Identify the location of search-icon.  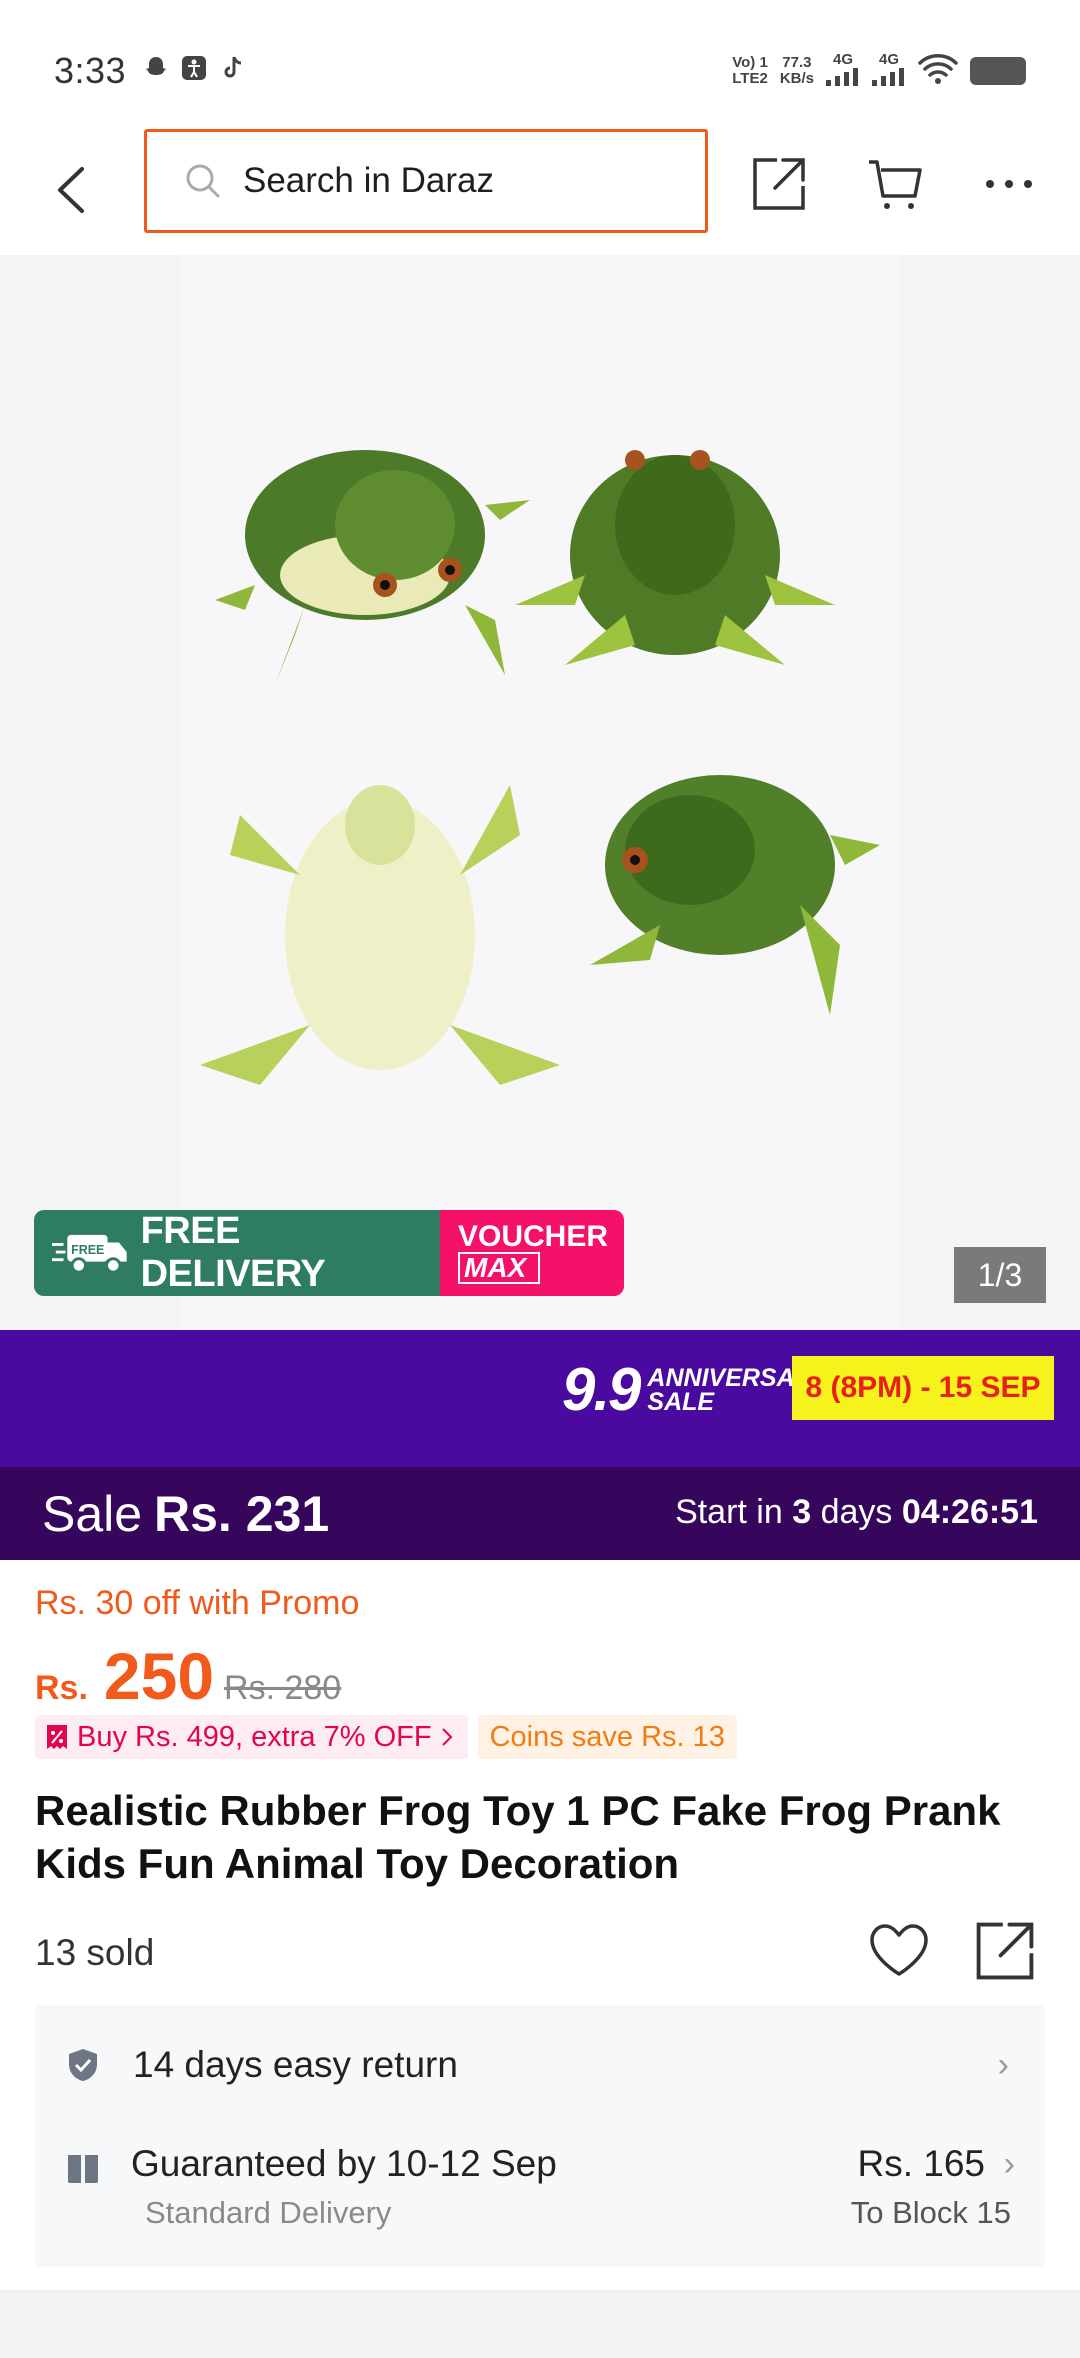
(203, 181).